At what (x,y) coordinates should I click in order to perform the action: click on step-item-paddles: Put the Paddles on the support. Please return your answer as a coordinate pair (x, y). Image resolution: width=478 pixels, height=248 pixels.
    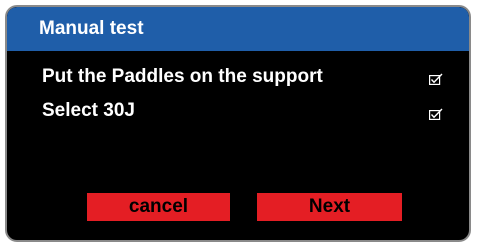
    Looking at the image, I should click on (182, 76).